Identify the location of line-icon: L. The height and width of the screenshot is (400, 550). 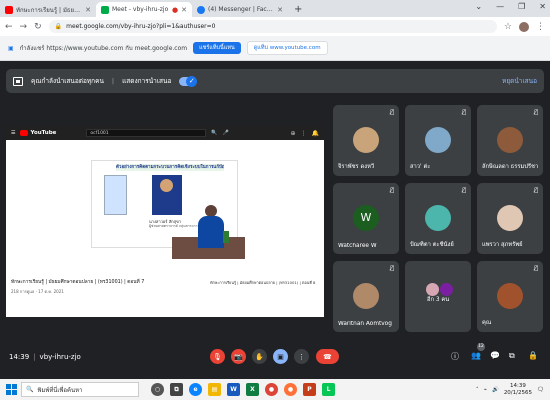
(328, 389).